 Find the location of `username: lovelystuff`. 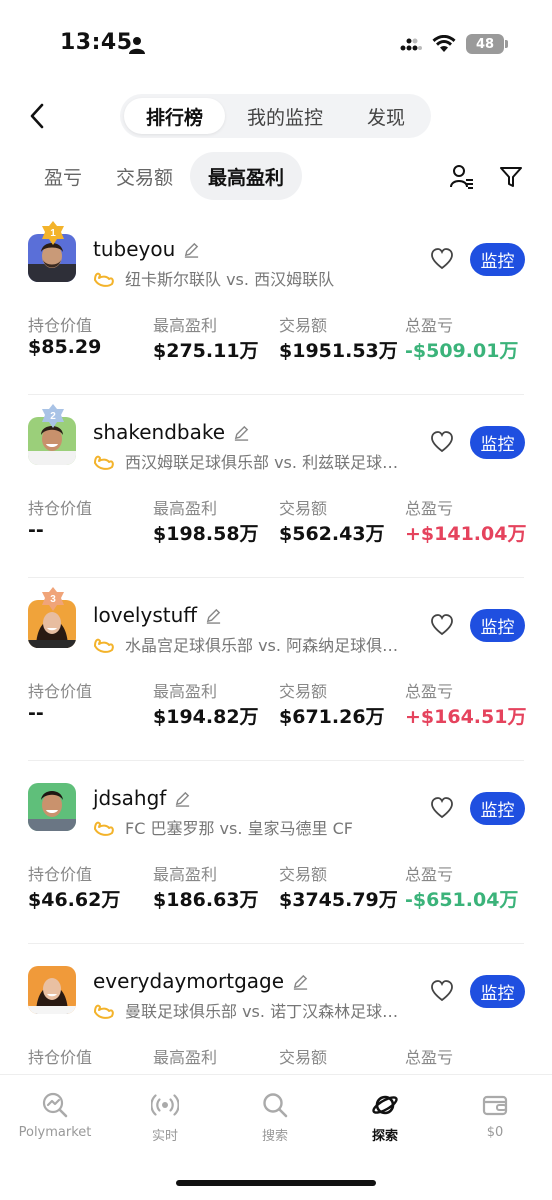

username: lovelystuff is located at coordinates (157, 615).